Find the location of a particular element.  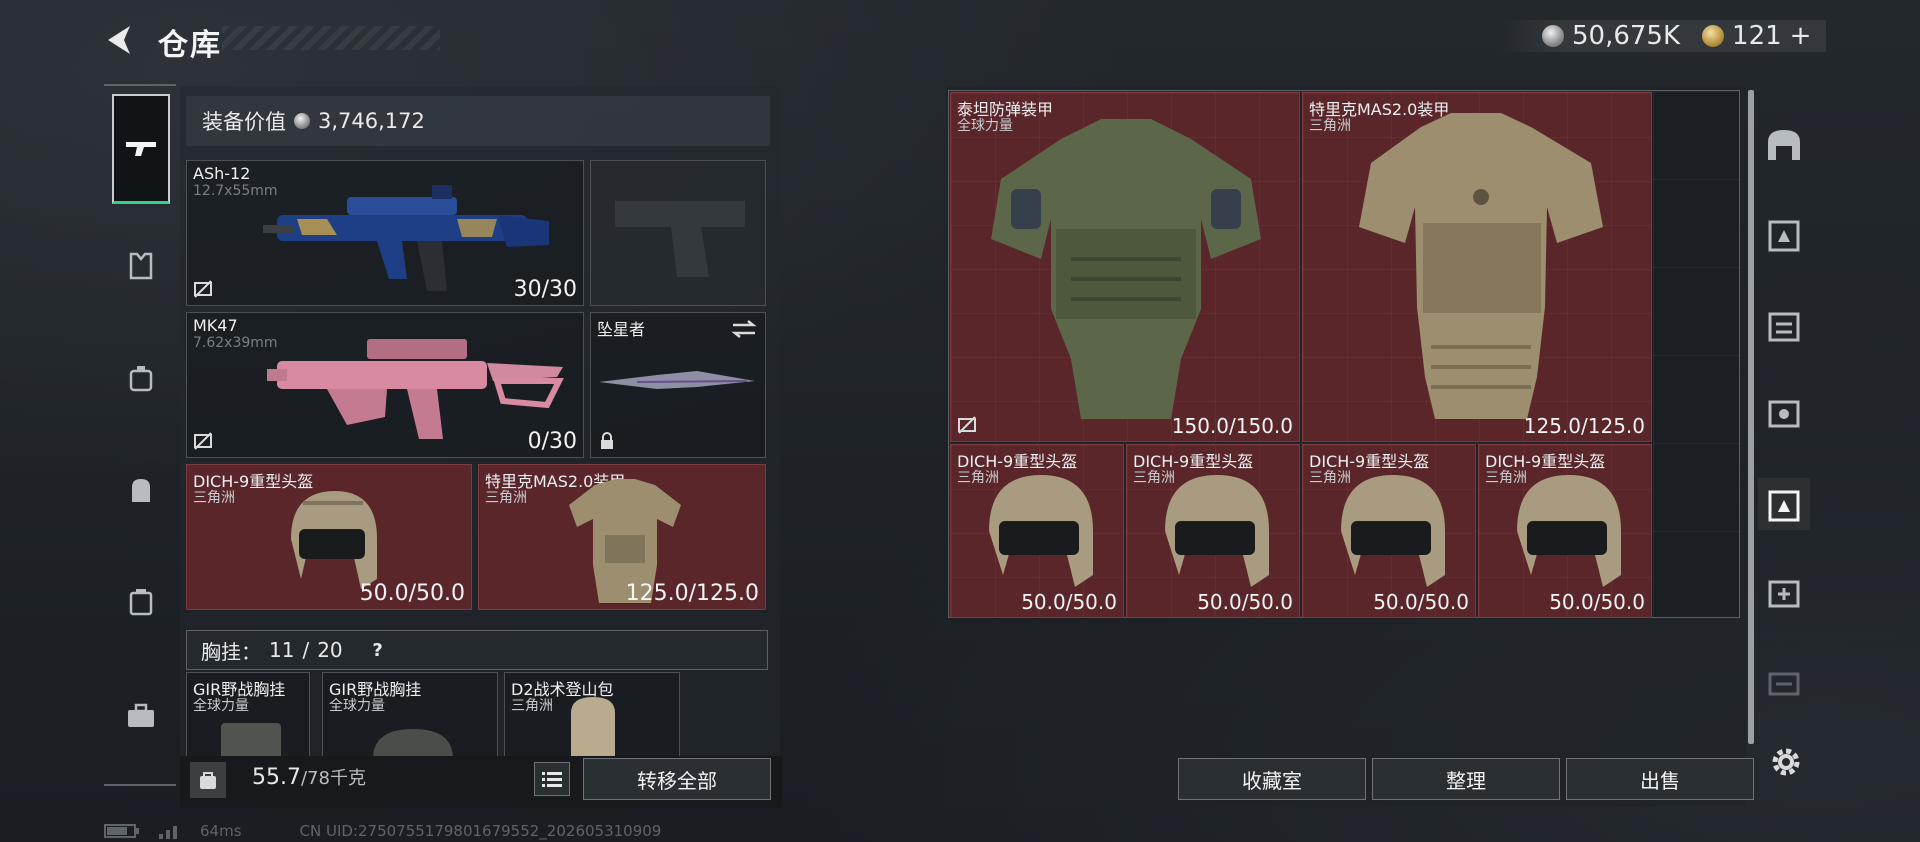

storage-item-helmet-4: DICH-9重型头盔 三角洲 50.0/50.0 is located at coordinates (1565, 531).